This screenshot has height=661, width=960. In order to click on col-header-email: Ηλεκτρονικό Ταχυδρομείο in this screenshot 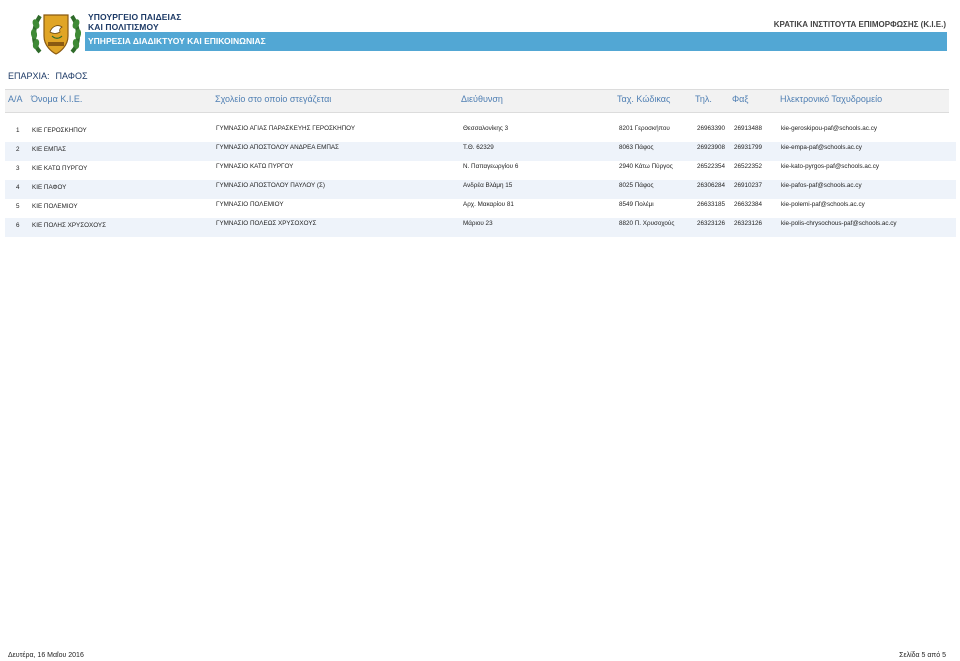, I will do `click(831, 99)`.